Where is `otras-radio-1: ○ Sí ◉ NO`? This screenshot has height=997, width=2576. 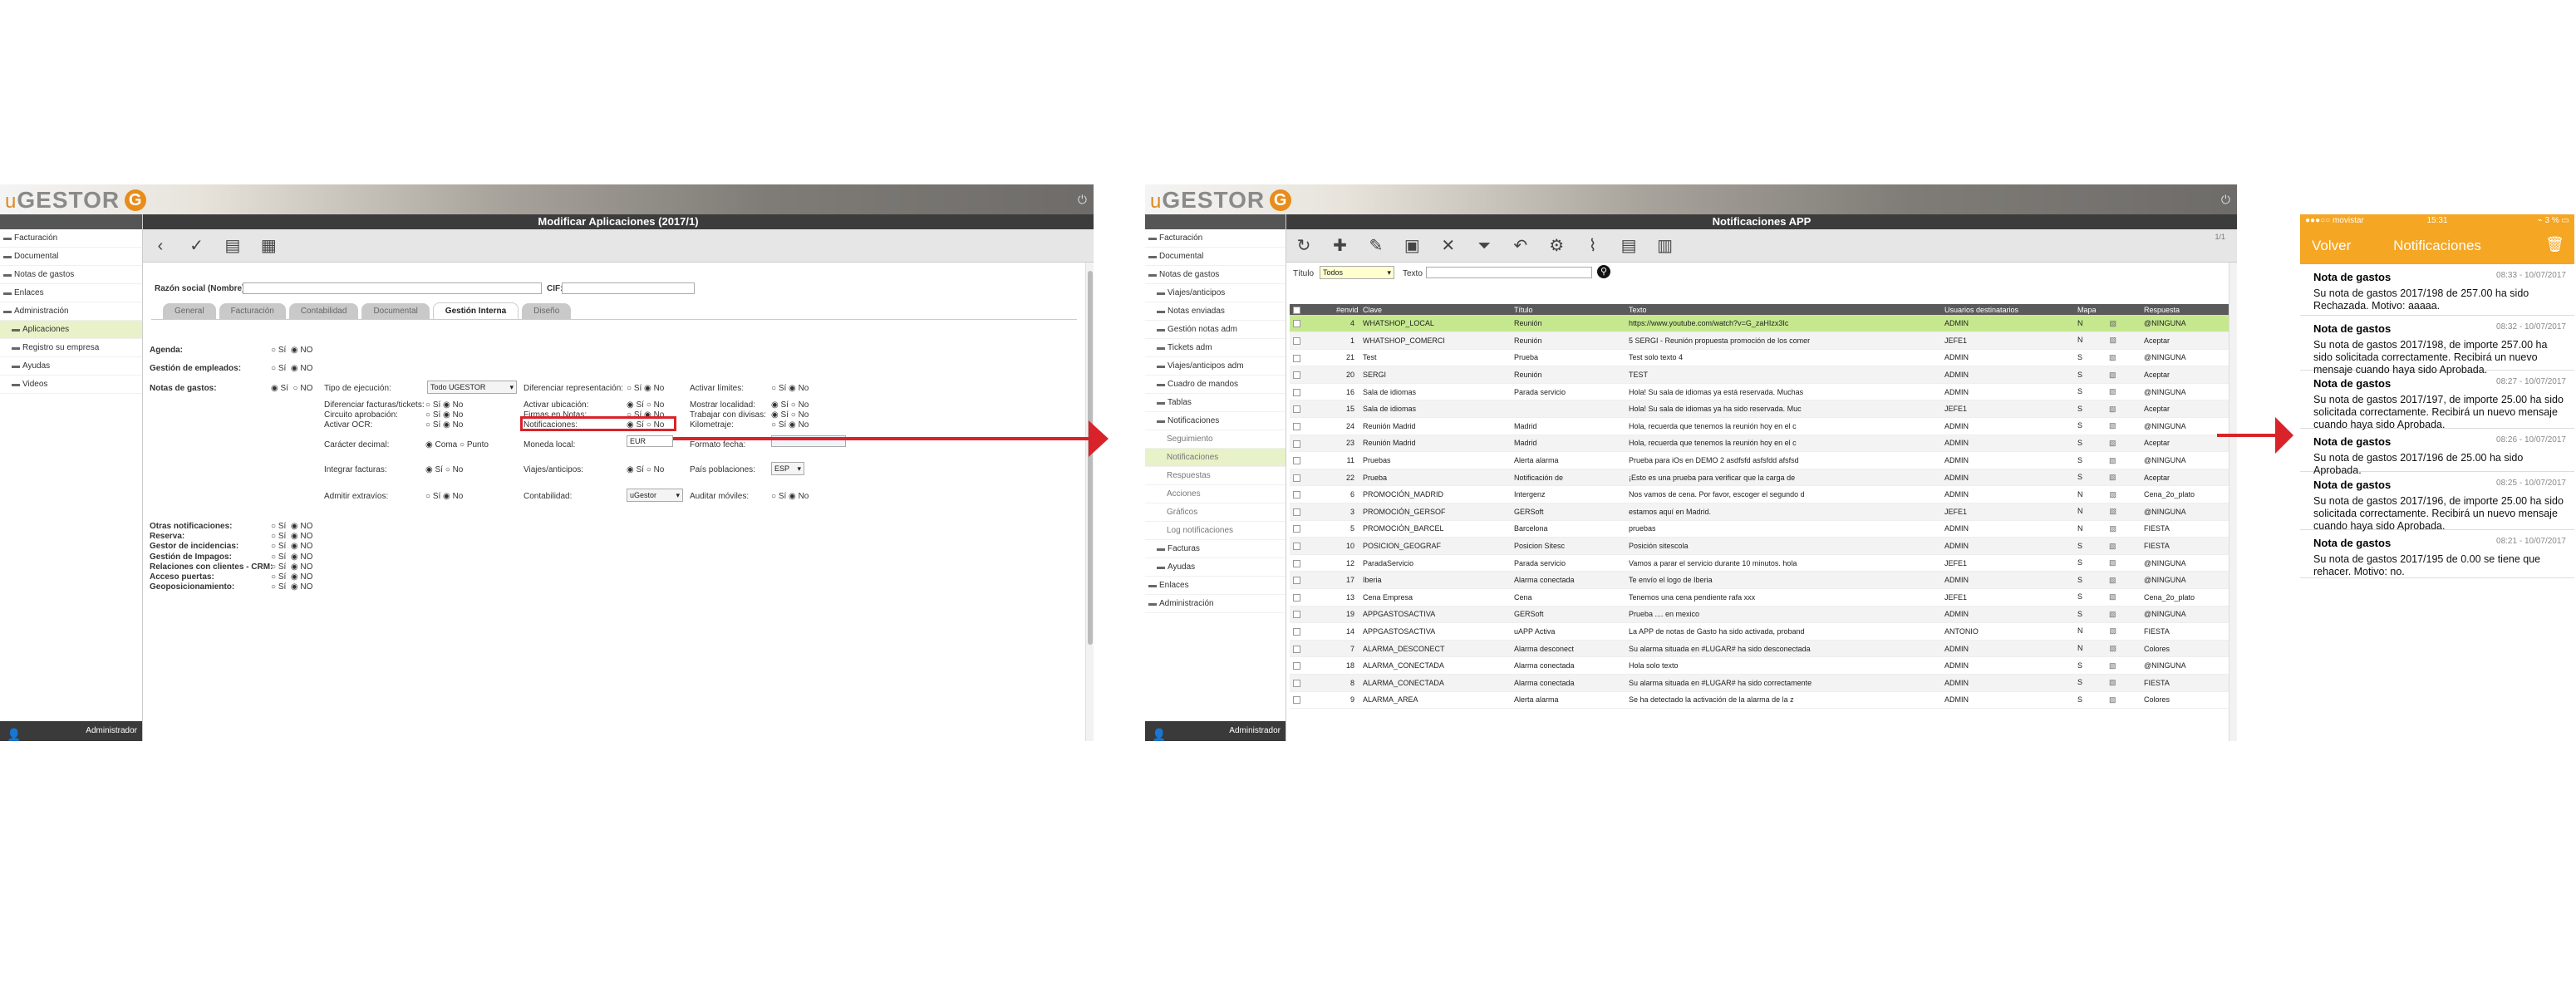
otras-radio-1: ○ Sí ◉ NO is located at coordinates (291, 536).